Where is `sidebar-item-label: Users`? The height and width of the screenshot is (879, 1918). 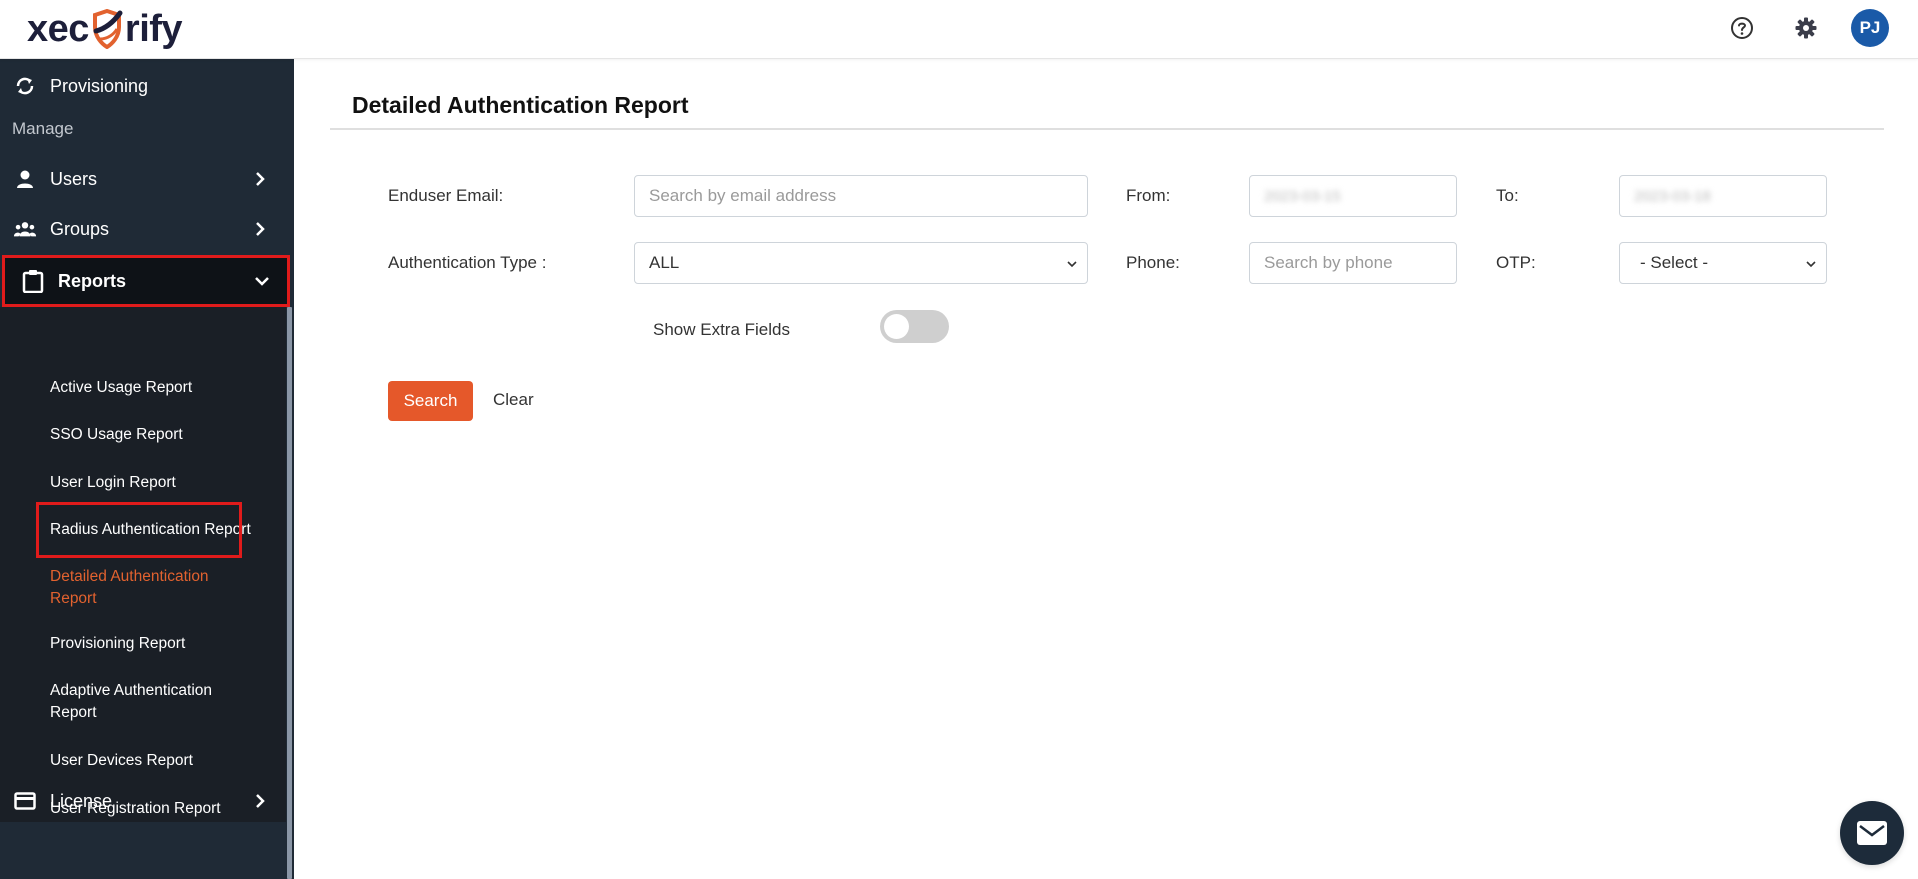 sidebar-item-label: Users is located at coordinates (74, 178).